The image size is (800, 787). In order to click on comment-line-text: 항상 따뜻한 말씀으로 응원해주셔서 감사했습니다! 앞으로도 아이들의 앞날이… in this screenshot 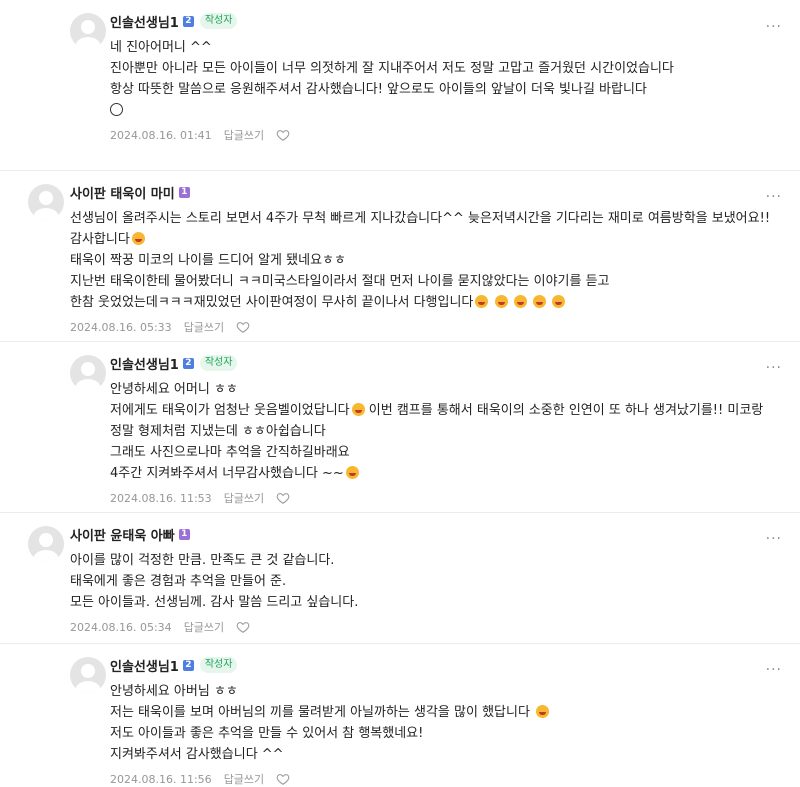, I will do `click(378, 89)`.